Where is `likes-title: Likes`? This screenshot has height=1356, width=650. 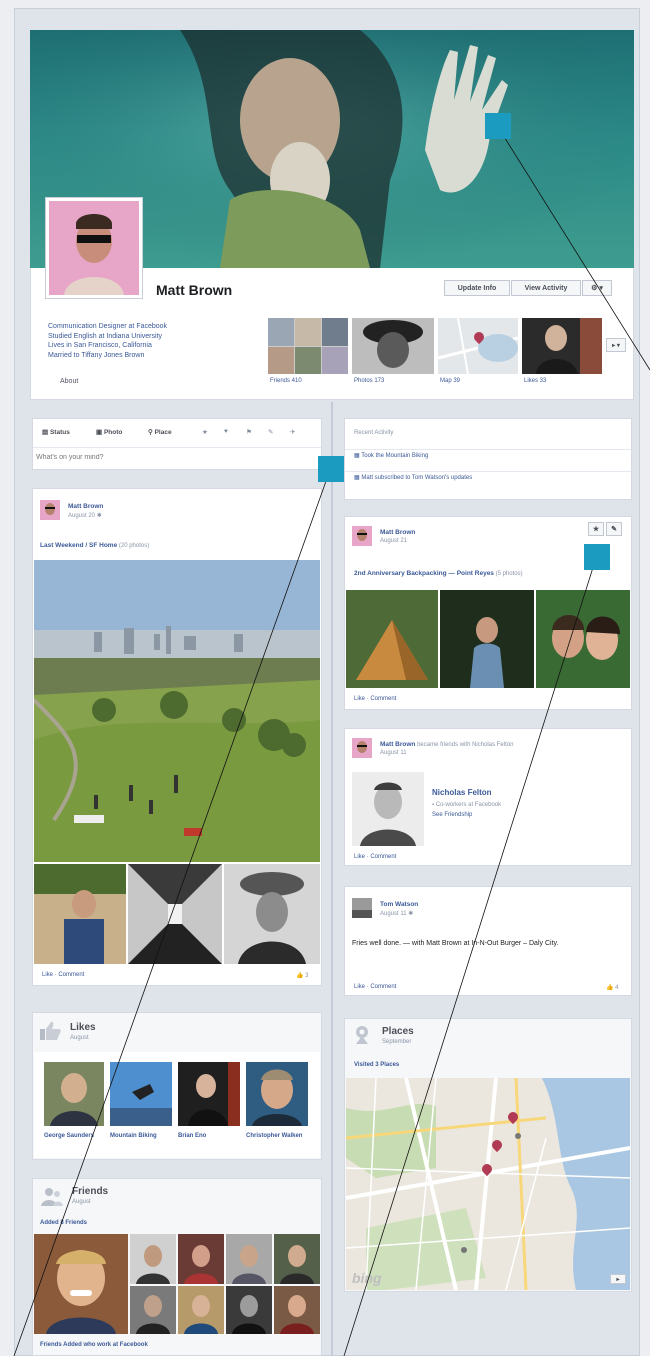 likes-title: Likes is located at coordinates (83, 1027).